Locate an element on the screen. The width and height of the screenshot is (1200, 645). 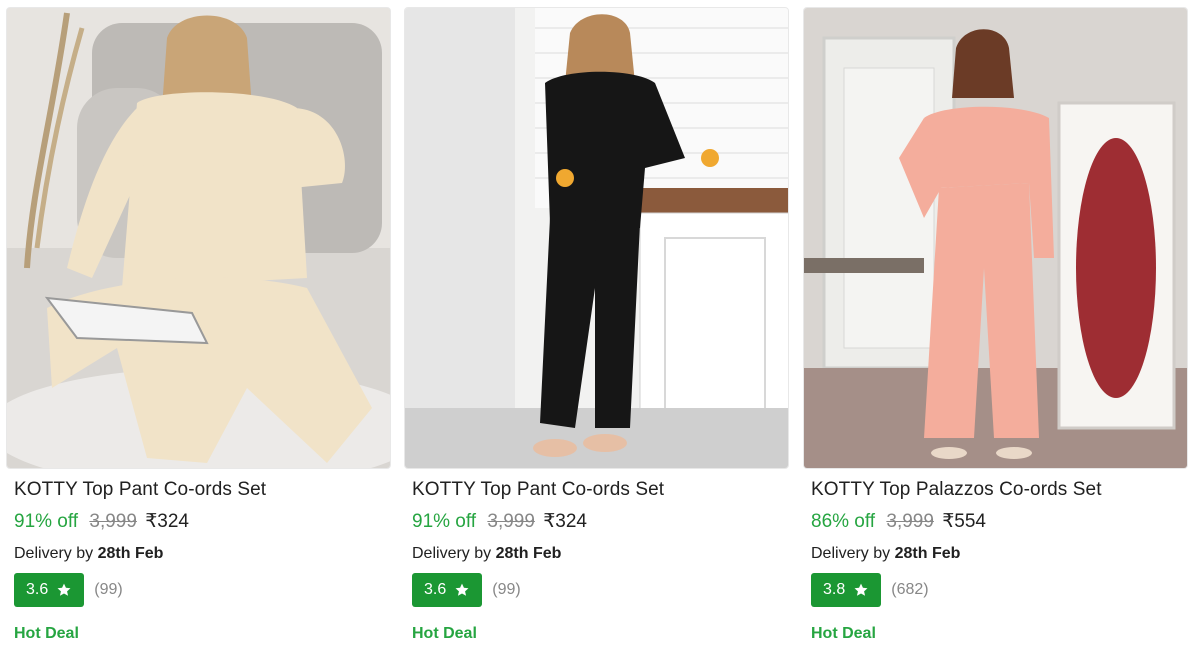
rating-count: (682) is located at coordinates (910, 589).